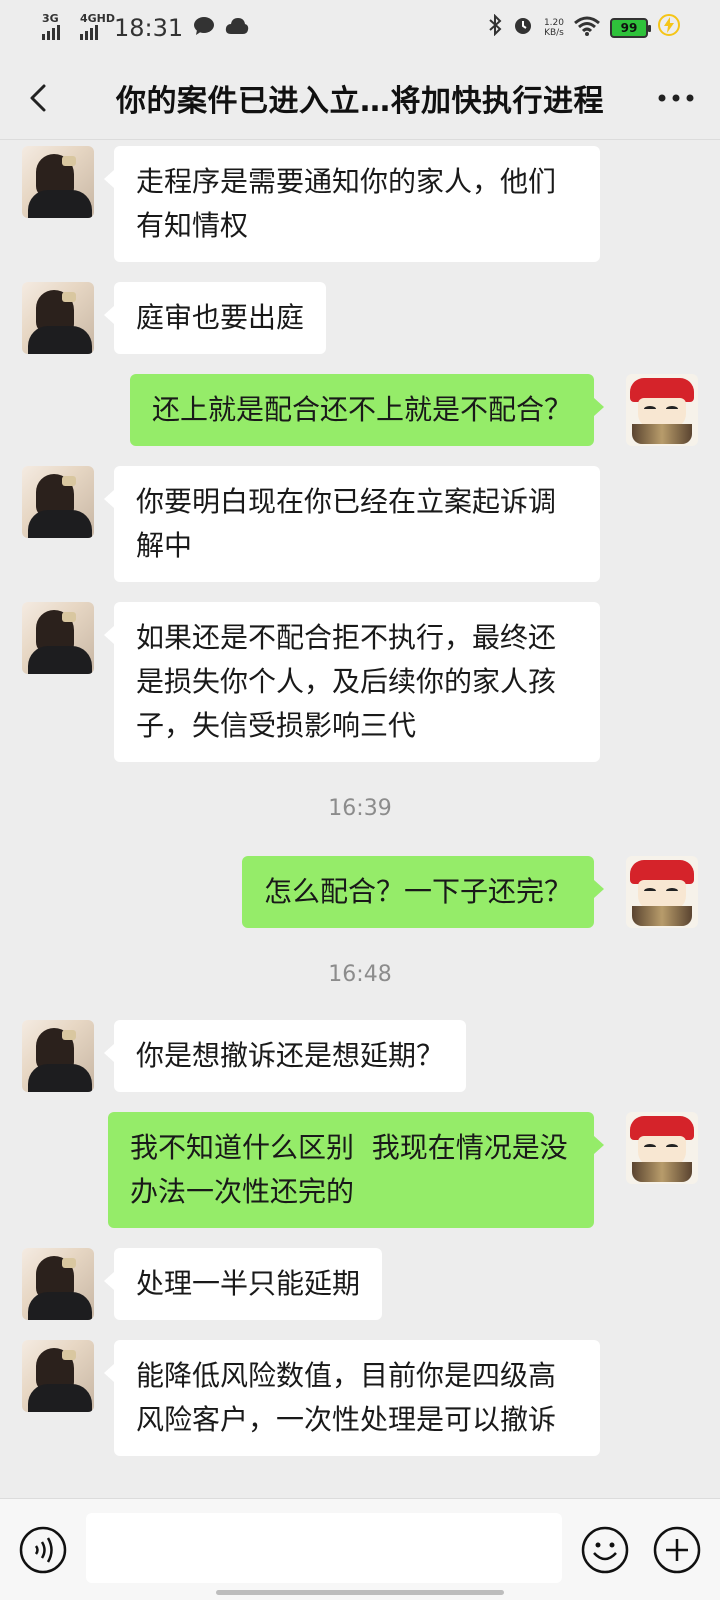  What do you see at coordinates (523, 28) in the screenshot?
I see `alarm-icon` at bounding box center [523, 28].